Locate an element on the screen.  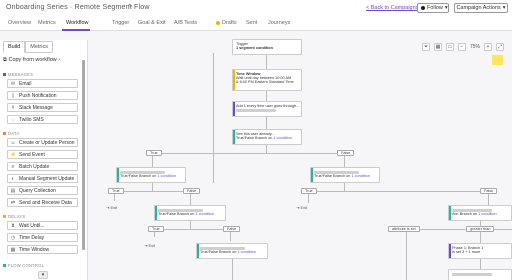
sidebar-item-slack: # Slack Message is located at coordinates (42, 107).